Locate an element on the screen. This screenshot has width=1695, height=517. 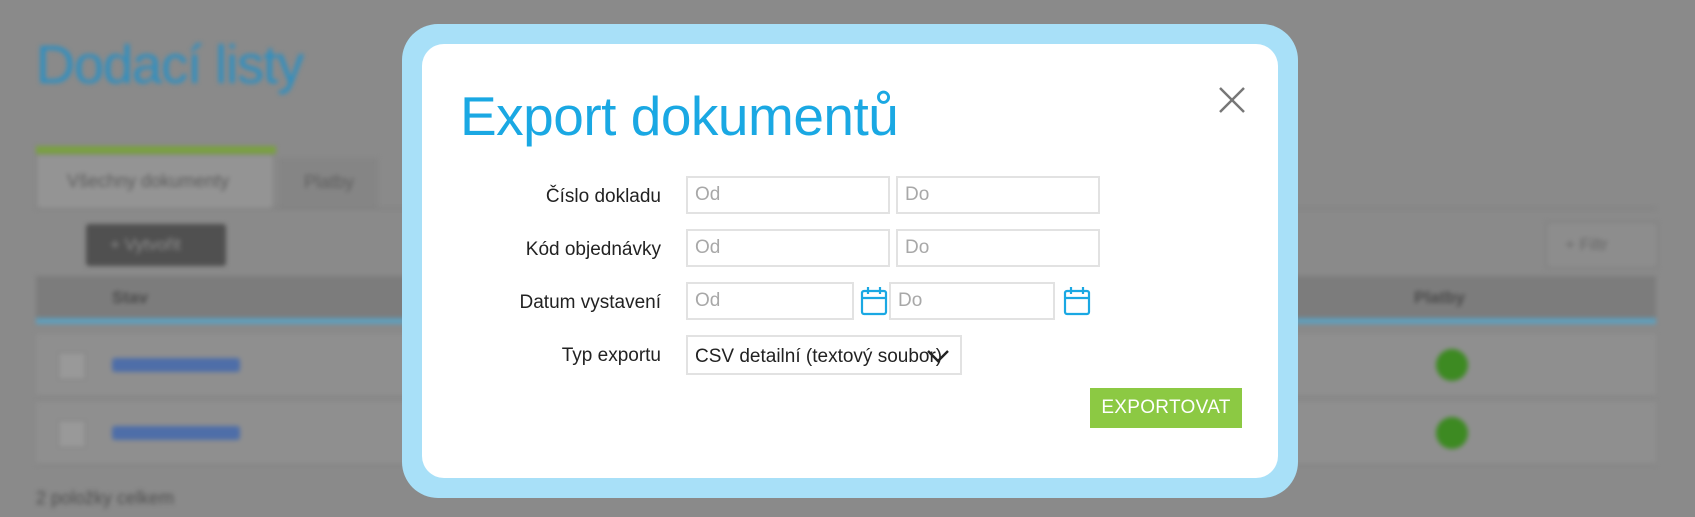
order-code-to-input is located at coordinates (998, 248).